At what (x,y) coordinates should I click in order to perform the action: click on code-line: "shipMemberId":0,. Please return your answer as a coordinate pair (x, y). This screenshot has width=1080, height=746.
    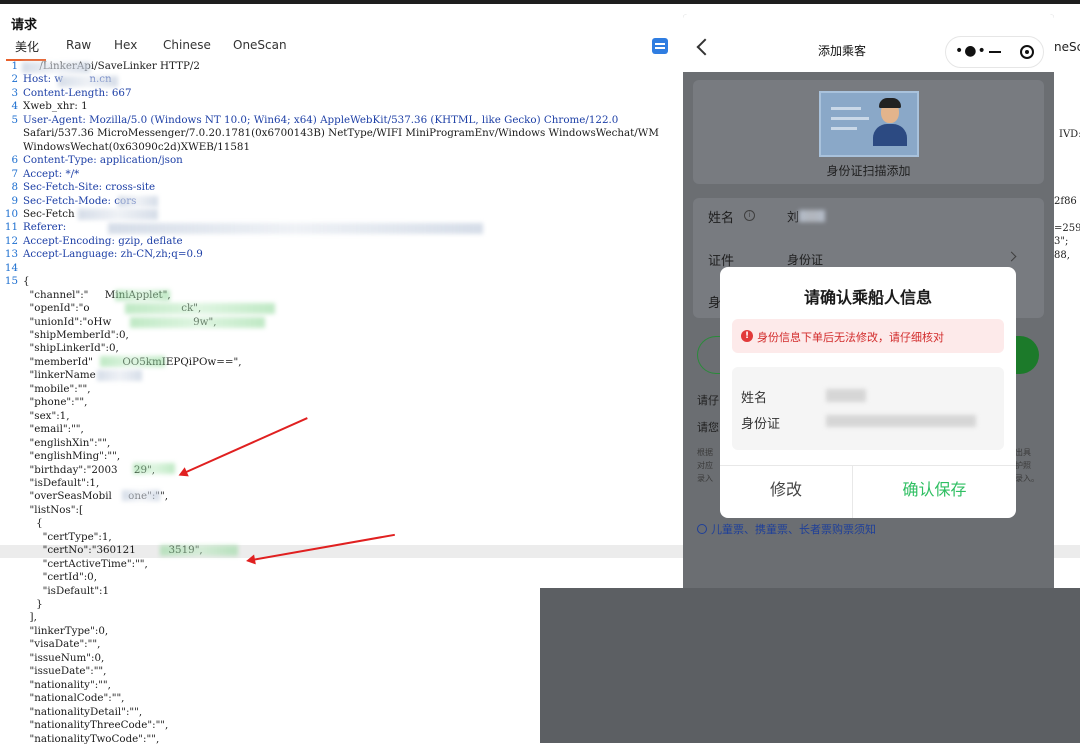
    Looking at the image, I should click on (64, 336).